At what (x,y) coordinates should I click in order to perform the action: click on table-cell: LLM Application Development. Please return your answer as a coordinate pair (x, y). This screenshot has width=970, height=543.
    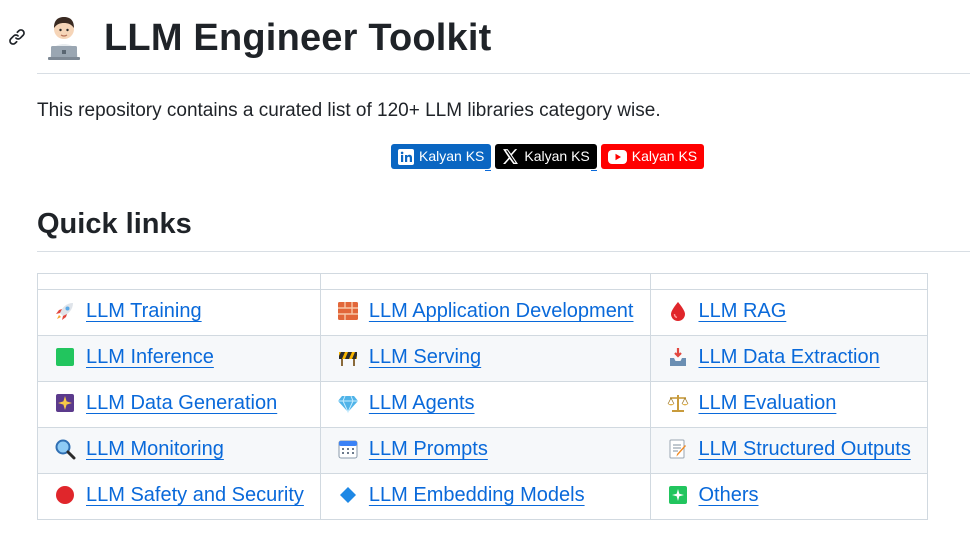
    Looking at the image, I should click on (485, 312).